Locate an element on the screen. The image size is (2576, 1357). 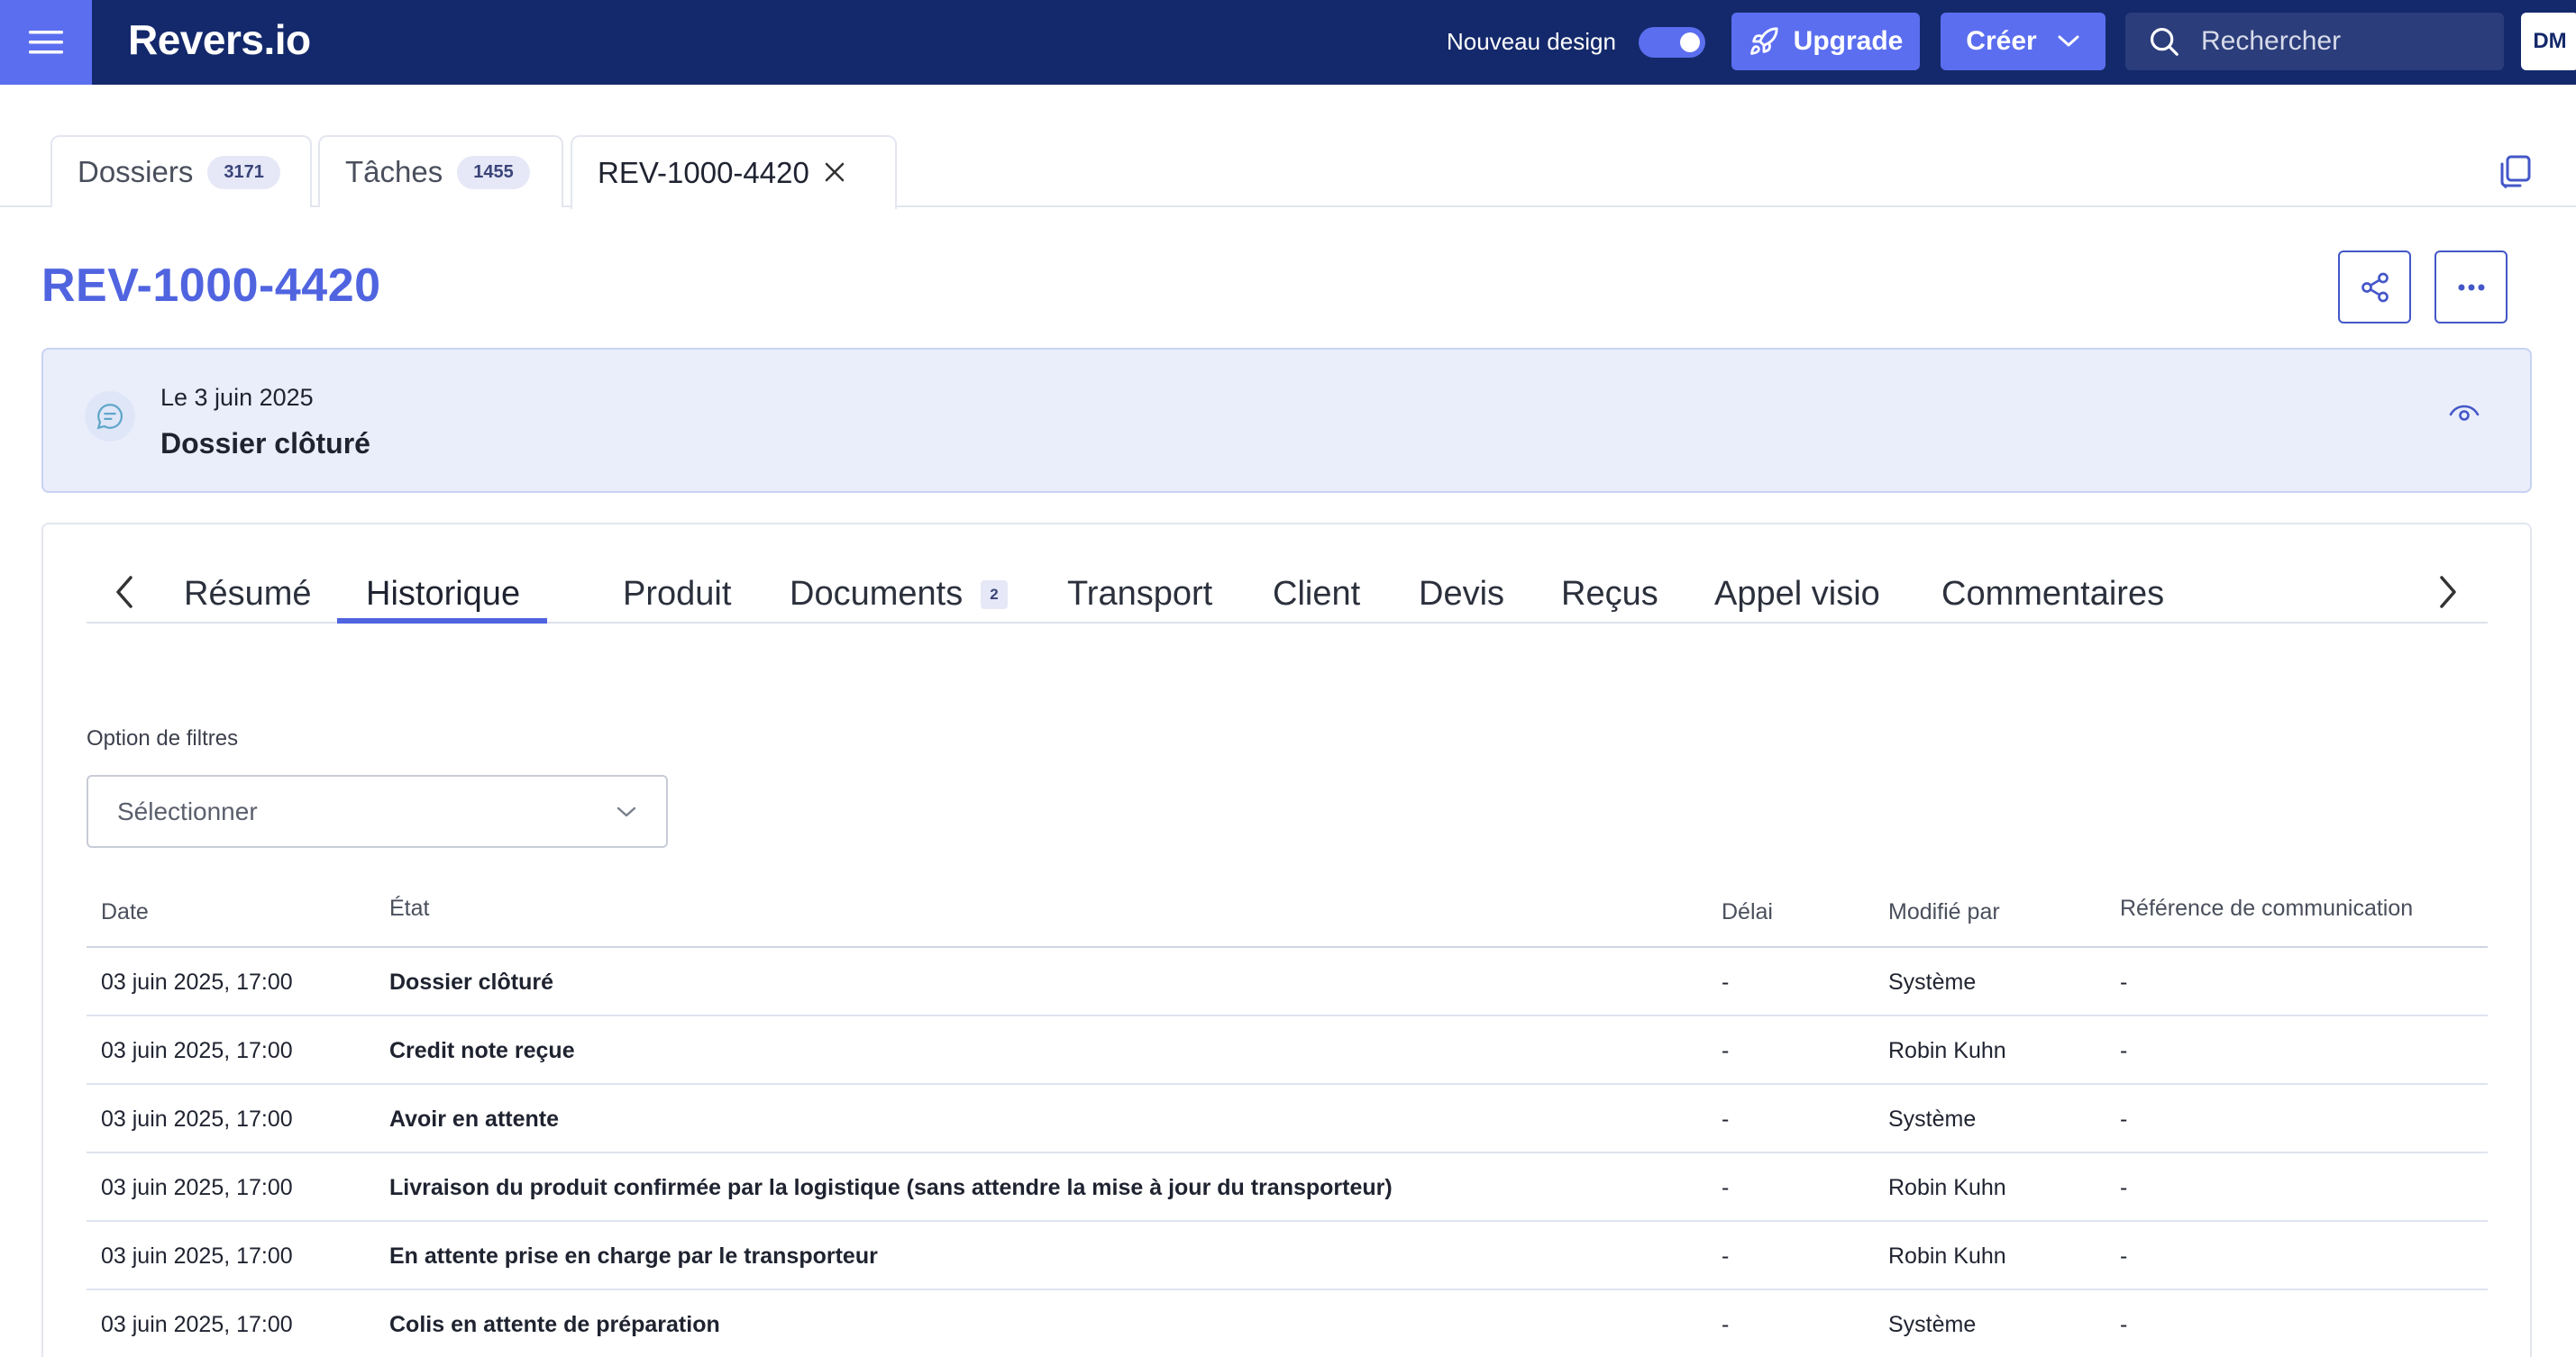
tab-taches: Tâches 1455 is located at coordinates (440, 171).